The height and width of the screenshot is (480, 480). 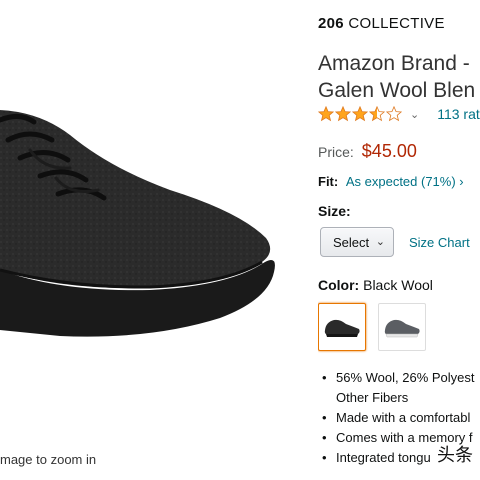 I want to click on size-select-value: Select, so click(x=351, y=242).